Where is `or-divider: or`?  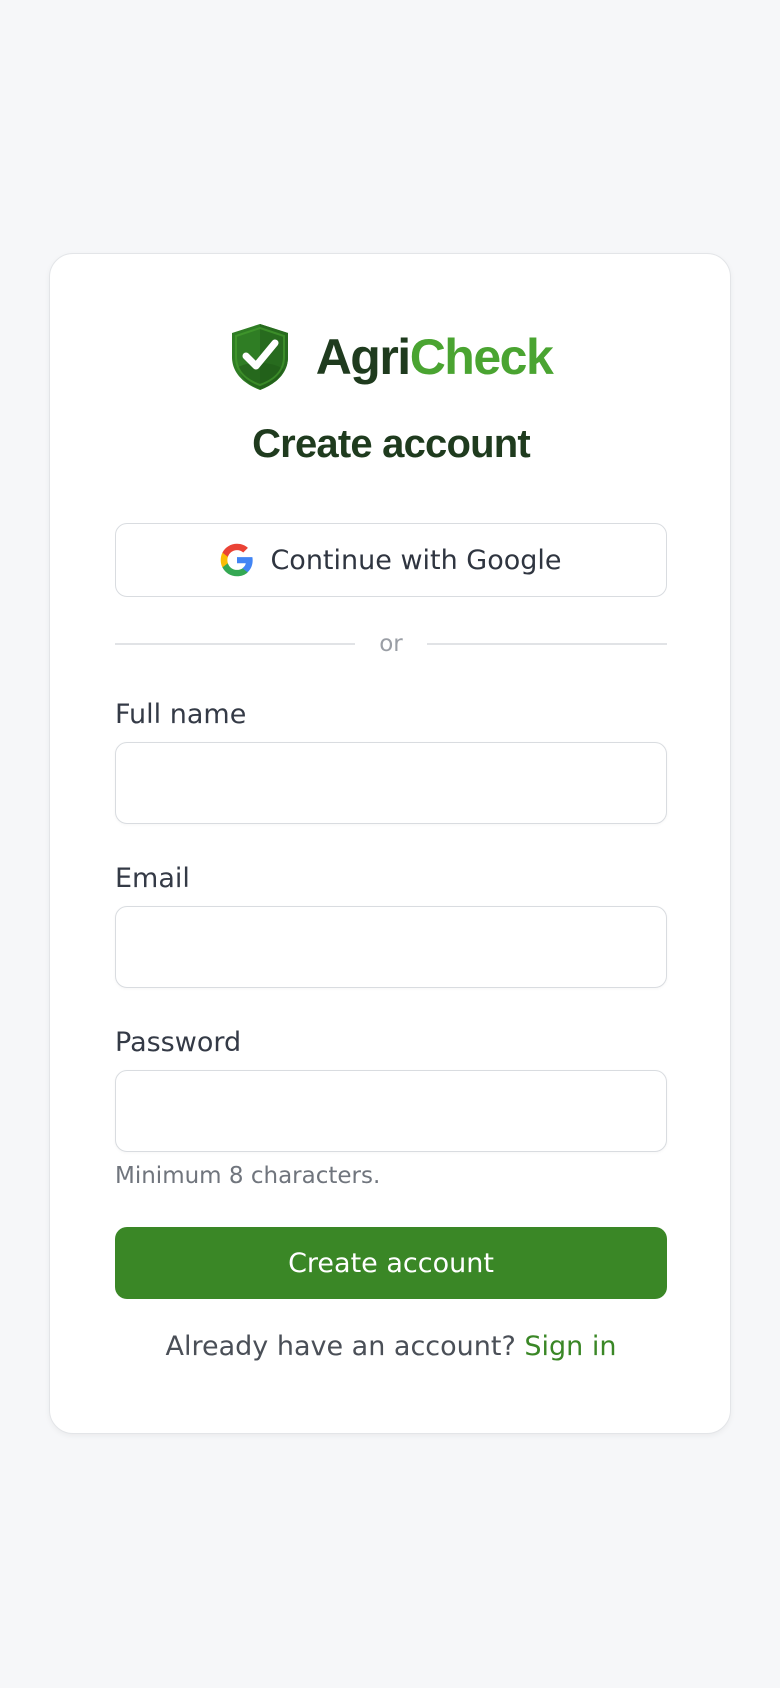 or-divider: or is located at coordinates (391, 644).